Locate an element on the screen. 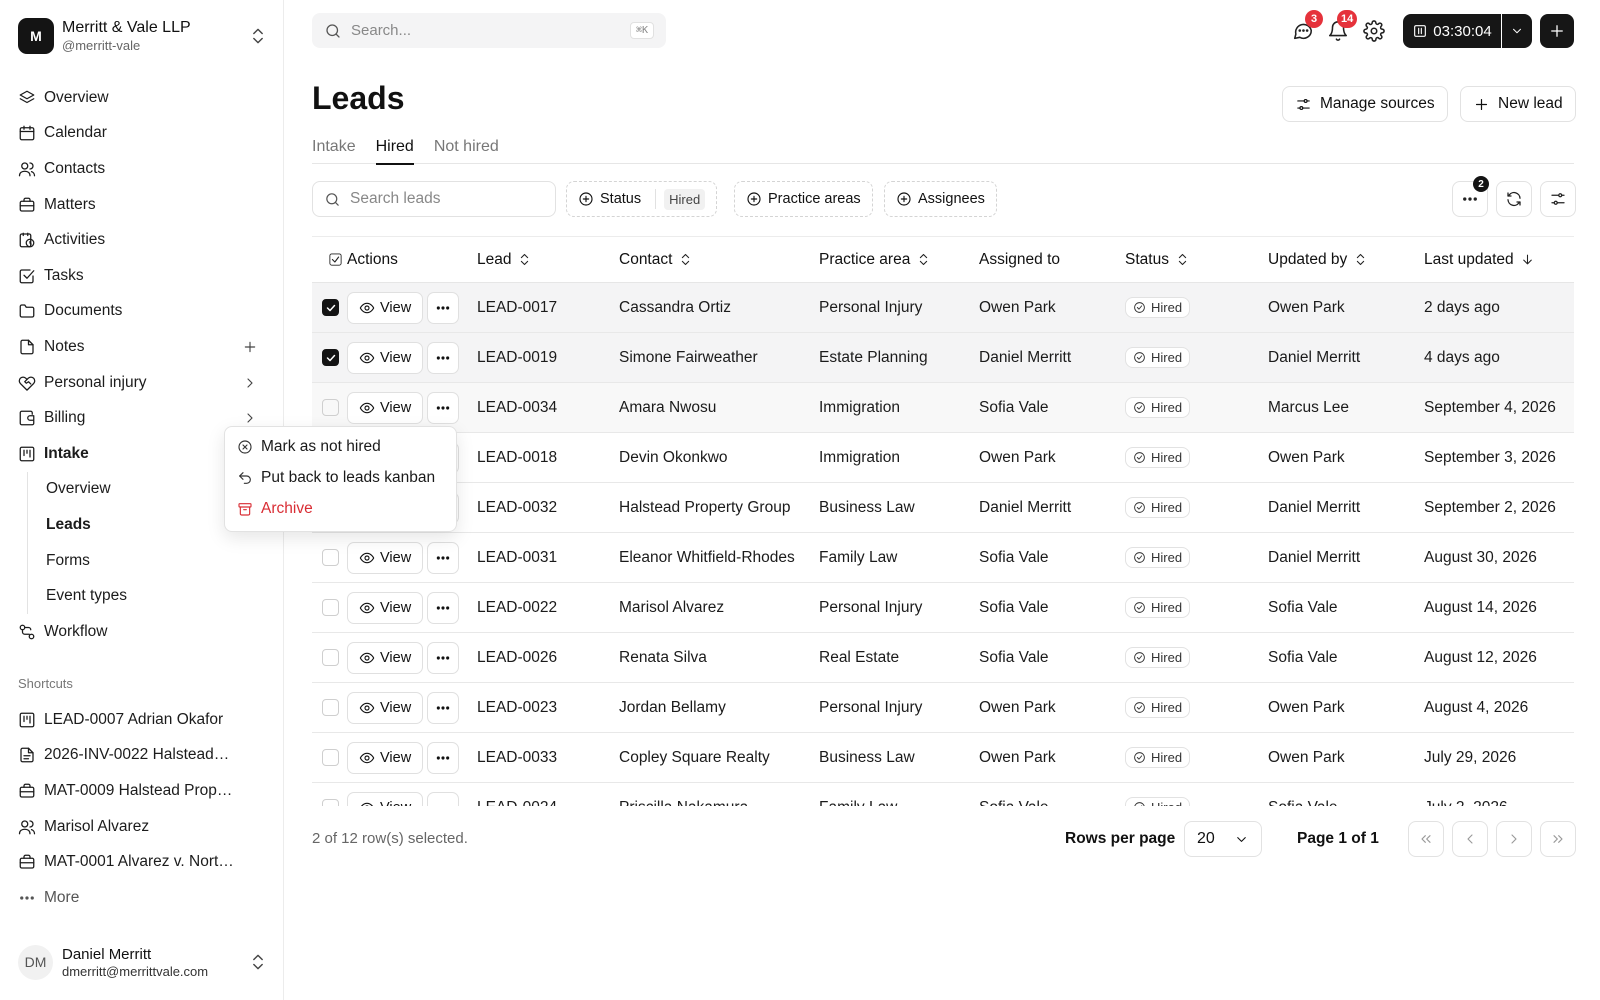 The image size is (1600, 1000). lead-id: LEAD-0019 is located at coordinates (547, 358).